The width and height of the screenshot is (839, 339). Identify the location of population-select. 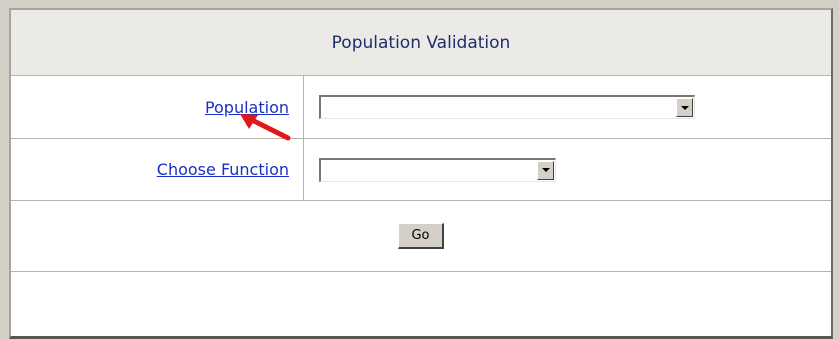
(507, 107).